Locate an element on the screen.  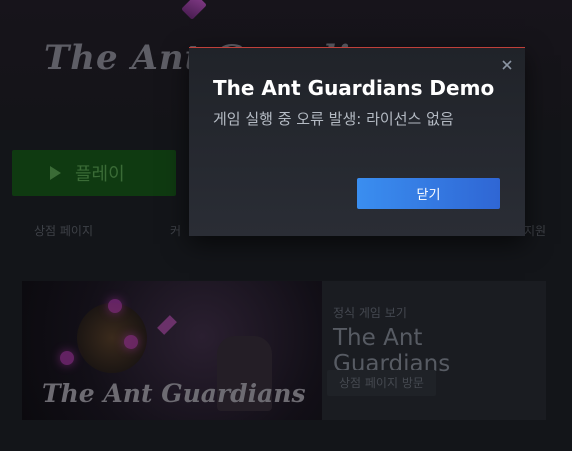
dialog-title: The Ant Guardians Demo is located at coordinates (354, 88).